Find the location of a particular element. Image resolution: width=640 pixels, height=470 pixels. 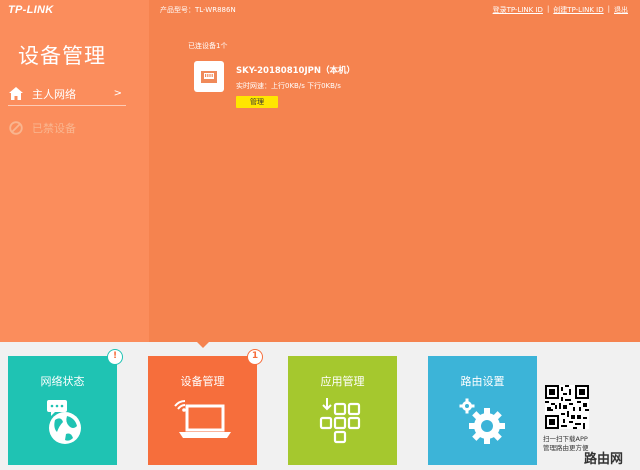

tile-label: 网络状态 is located at coordinates (62, 381).